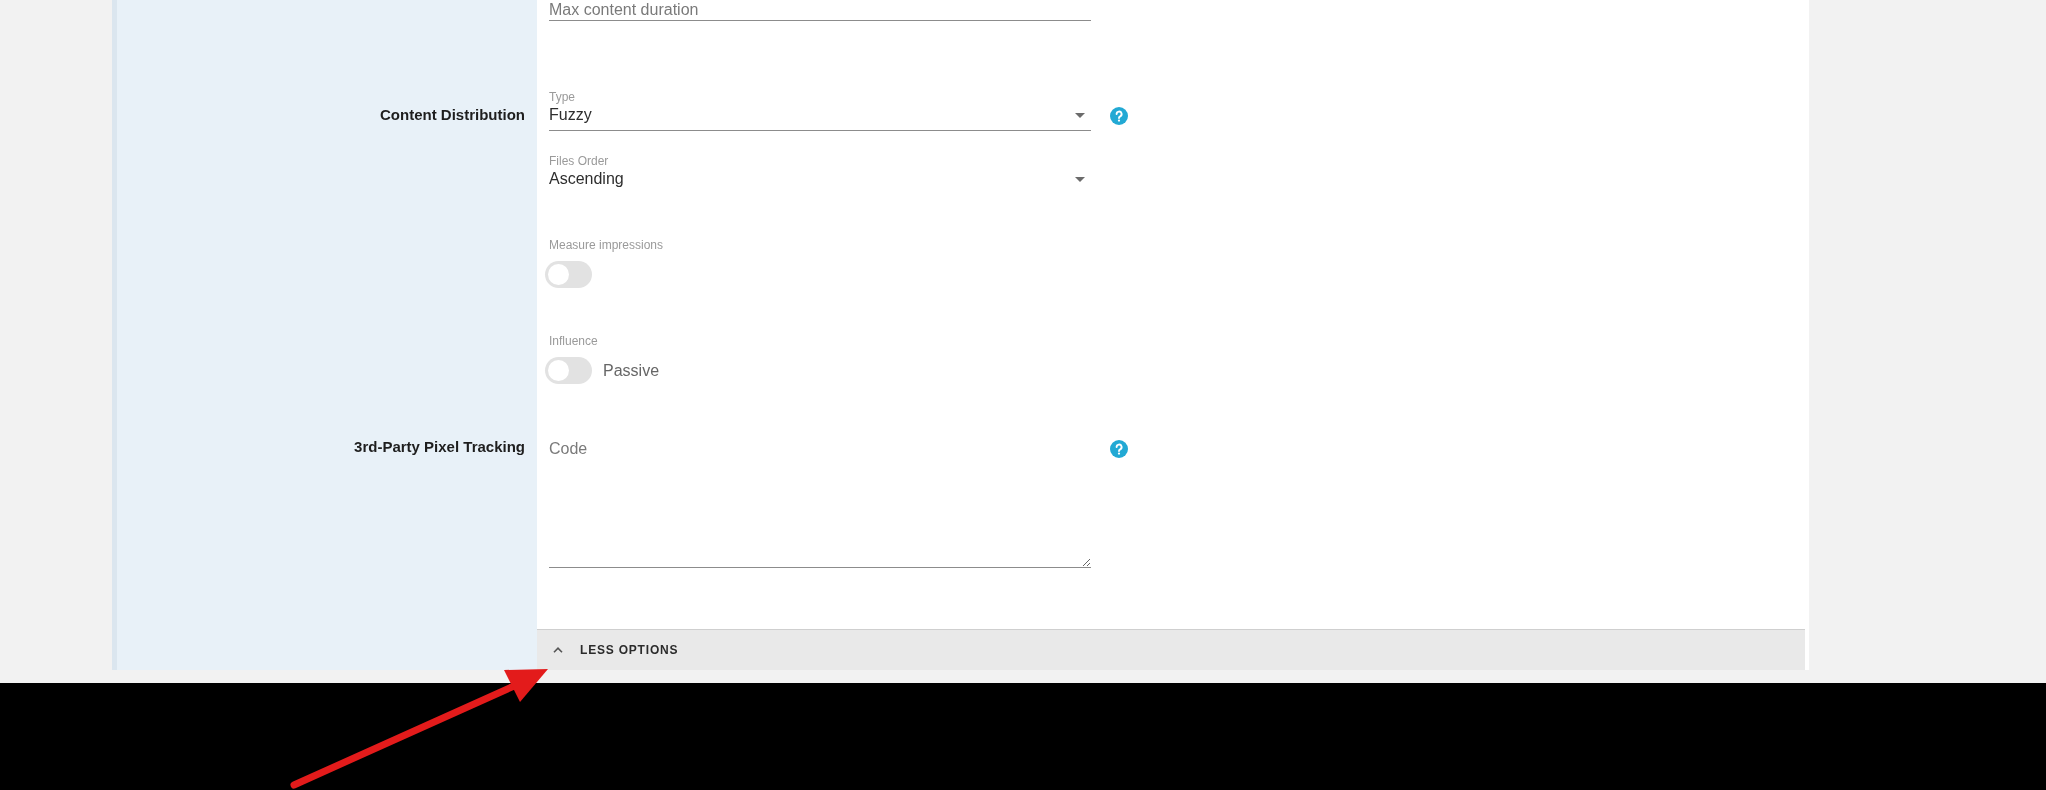  I want to click on input-field: Max content duration, so click(820, 10).